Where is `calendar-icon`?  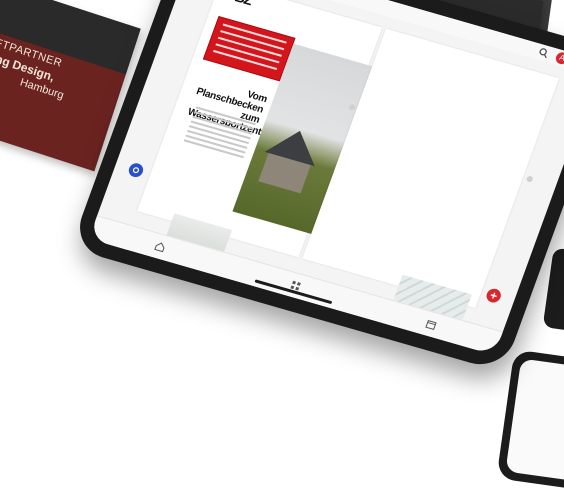
calendar-icon is located at coordinates (430, 324).